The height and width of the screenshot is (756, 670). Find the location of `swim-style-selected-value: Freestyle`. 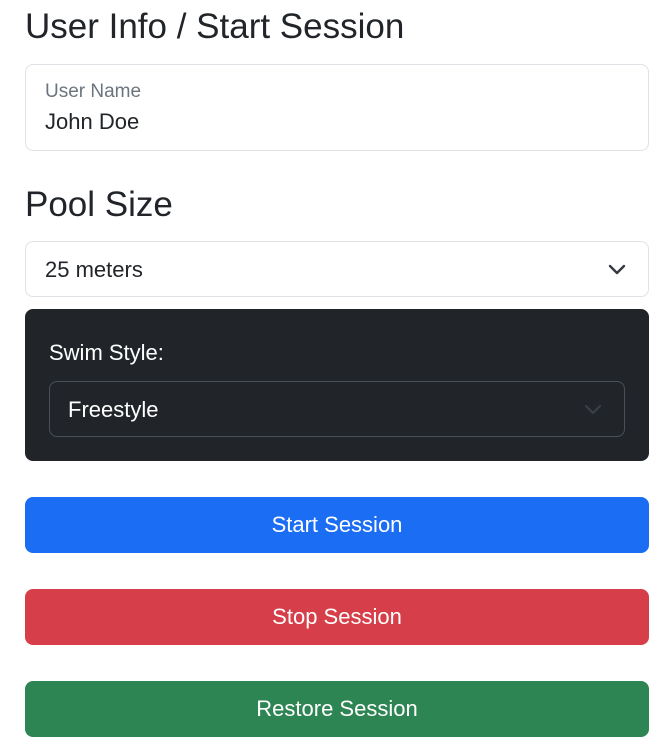

swim-style-selected-value: Freestyle is located at coordinates (113, 409).